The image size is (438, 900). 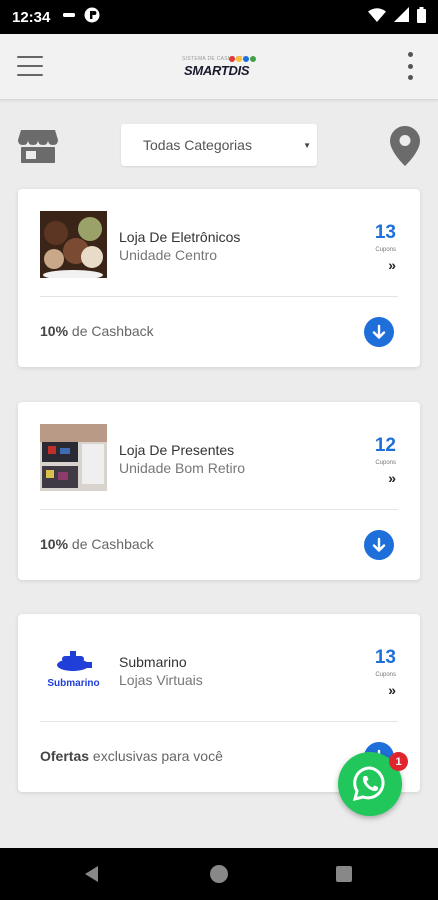 I want to click on signal-icon, so click(x=401, y=17).